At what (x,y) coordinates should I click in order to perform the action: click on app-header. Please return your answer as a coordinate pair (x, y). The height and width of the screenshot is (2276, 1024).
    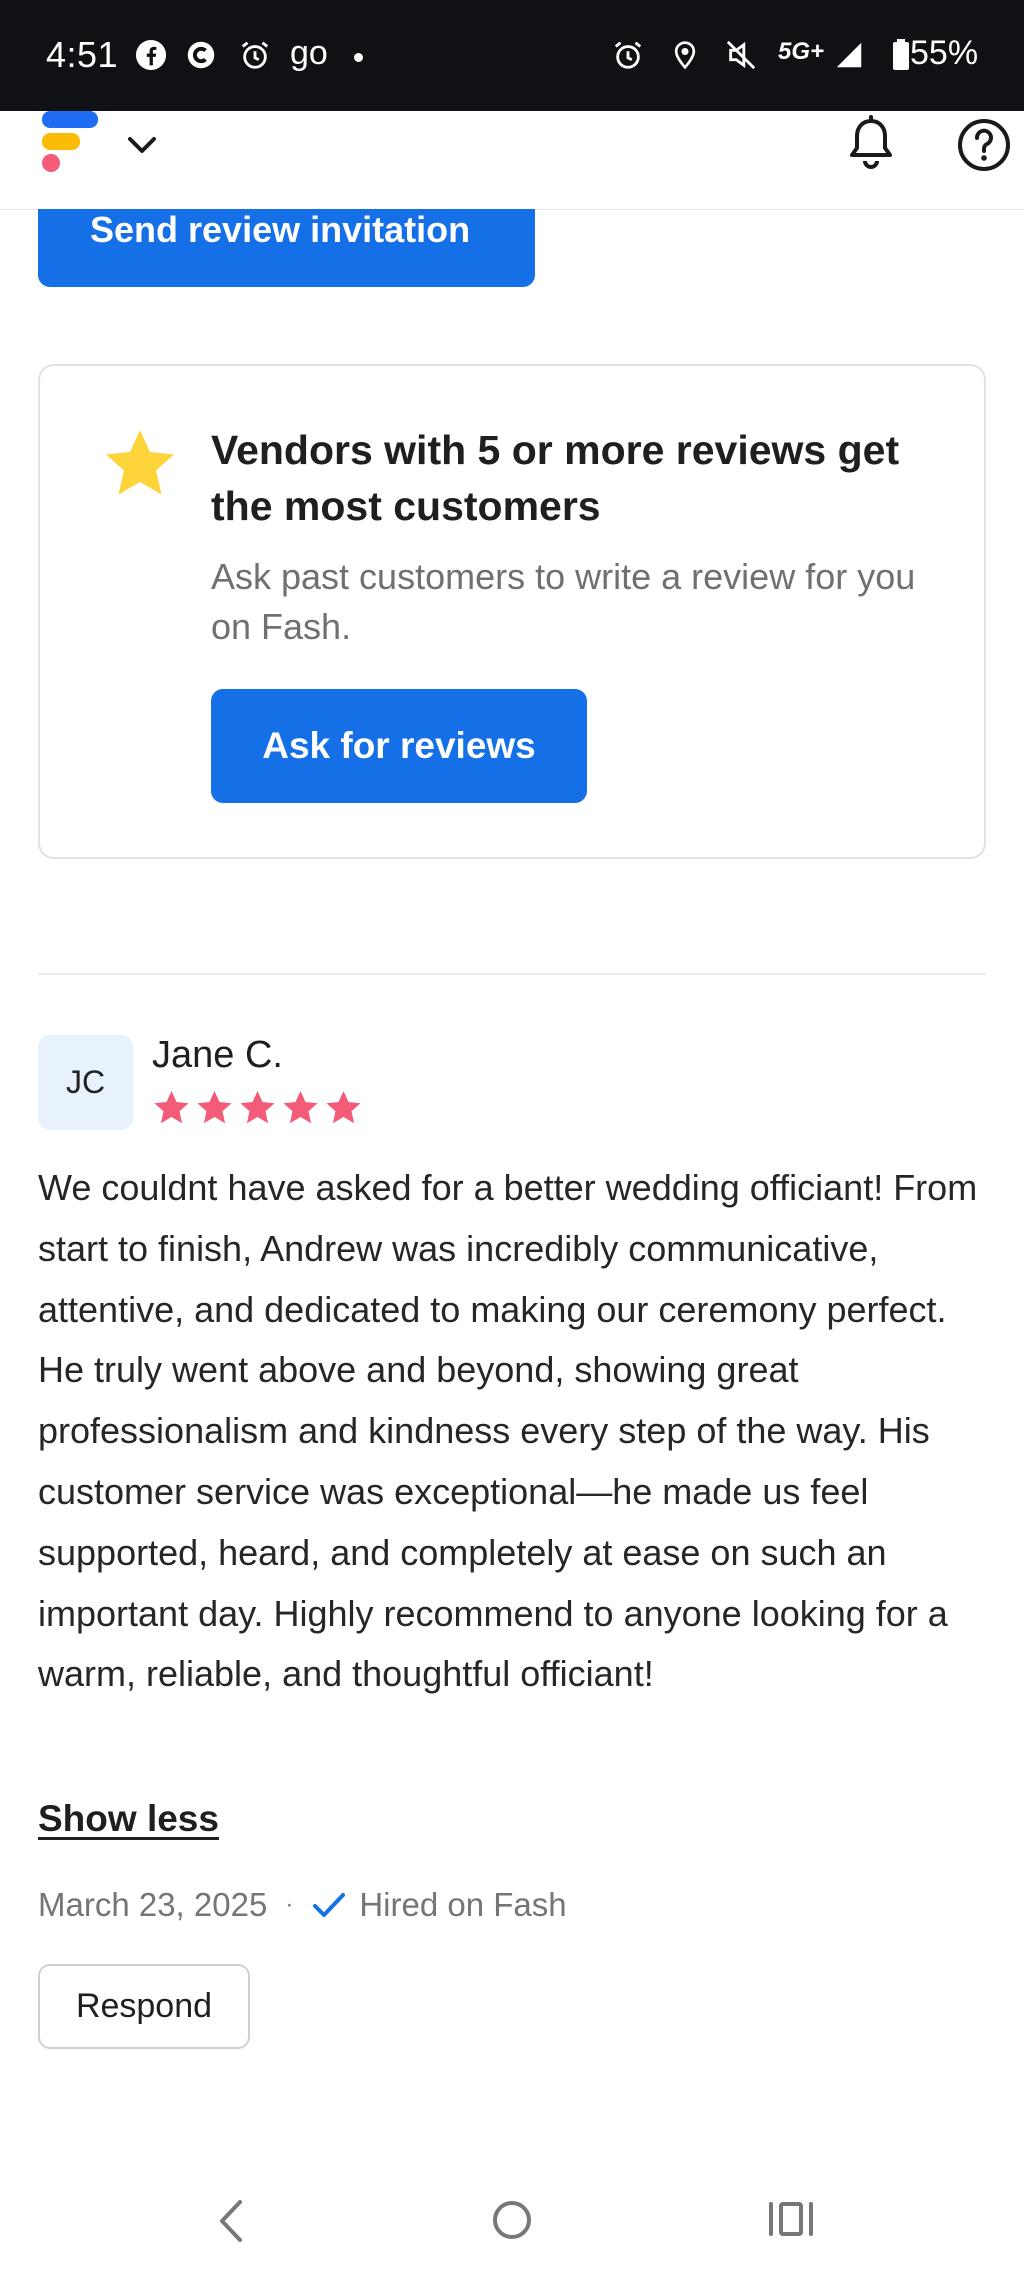
    Looking at the image, I should click on (512, 160).